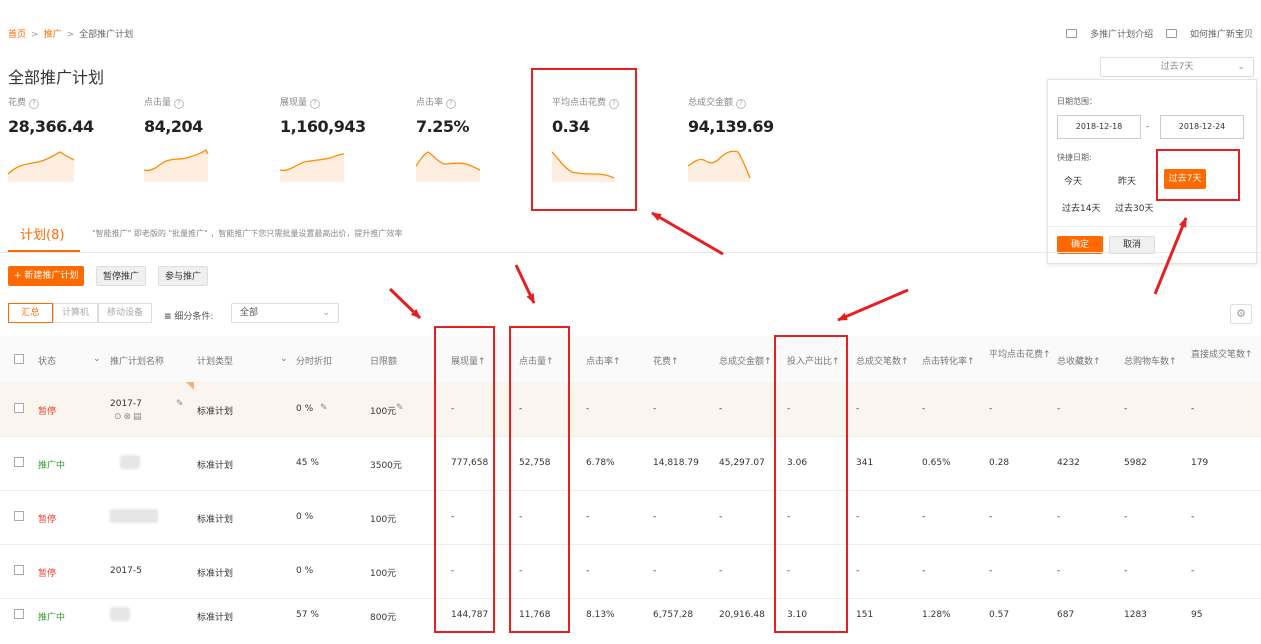  I want to click on orders: 151, so click(865, 615).